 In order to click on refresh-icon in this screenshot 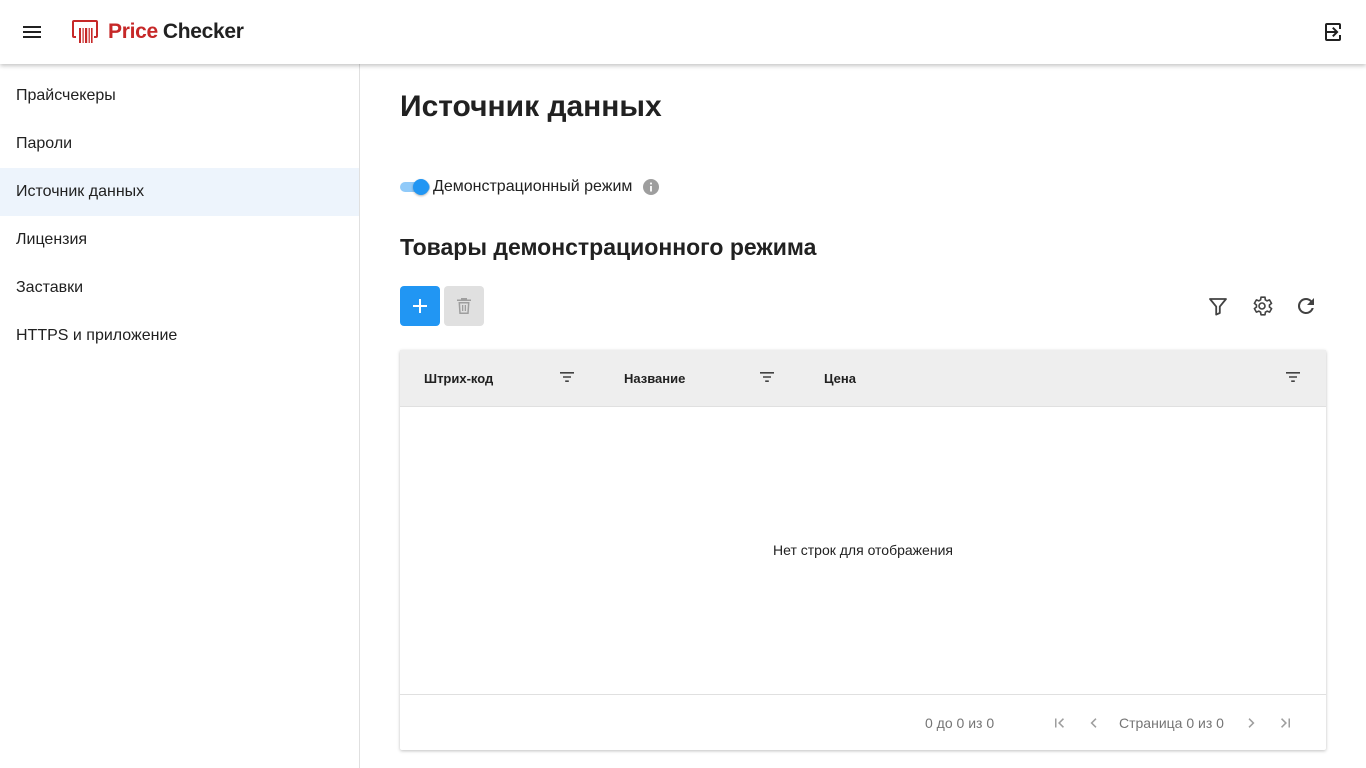, I will do `click(1306, 306)`.